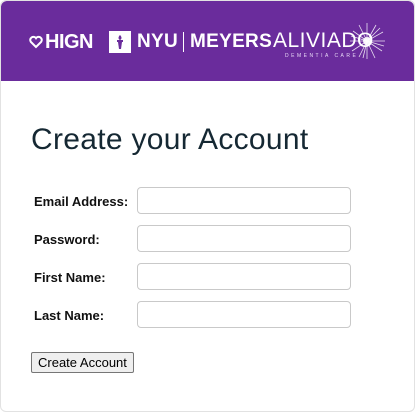 The image size is (415, 412). What do you see at coordinates (244, 238) in the screenshot?
I see `password-field` at bounding box center [244, 238].